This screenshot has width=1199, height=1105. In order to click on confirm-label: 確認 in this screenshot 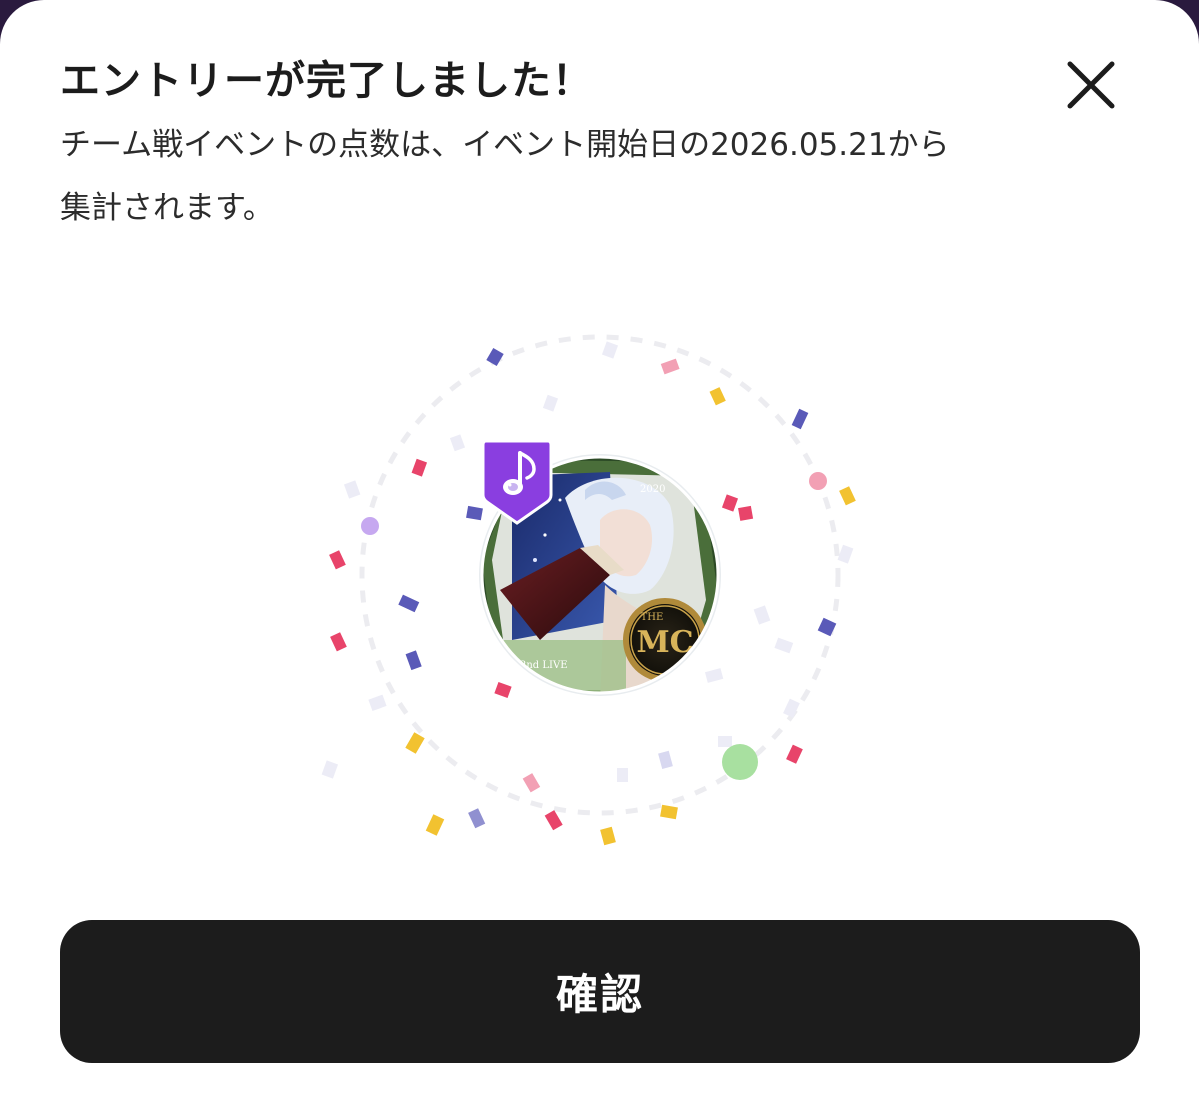, I will do `click(599, 994)`.